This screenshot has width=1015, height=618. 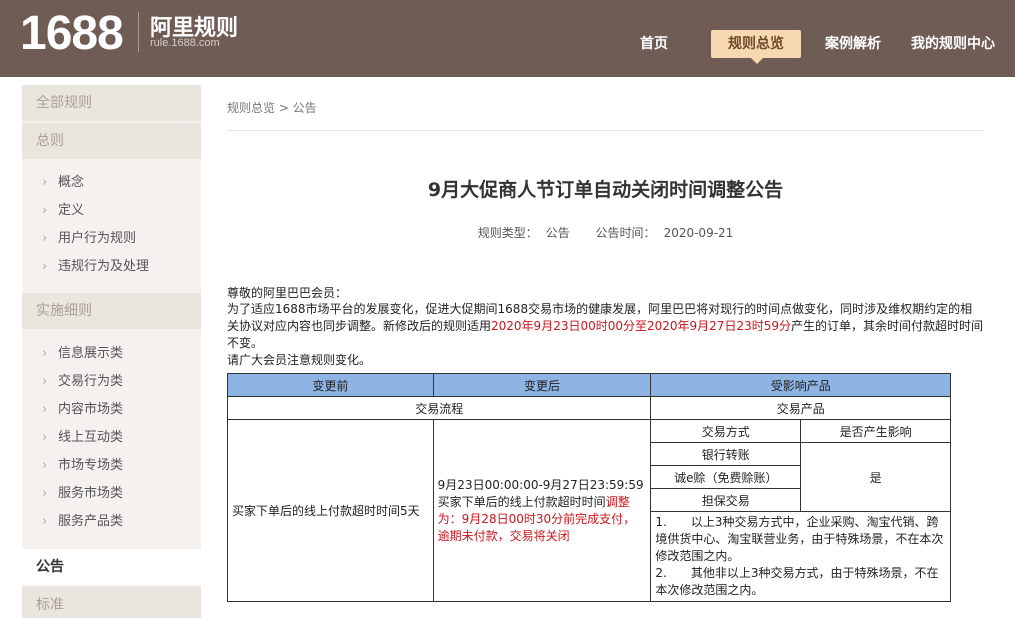 I want to click on sidebar-announcement: 公告, so click(x=111, y=567).